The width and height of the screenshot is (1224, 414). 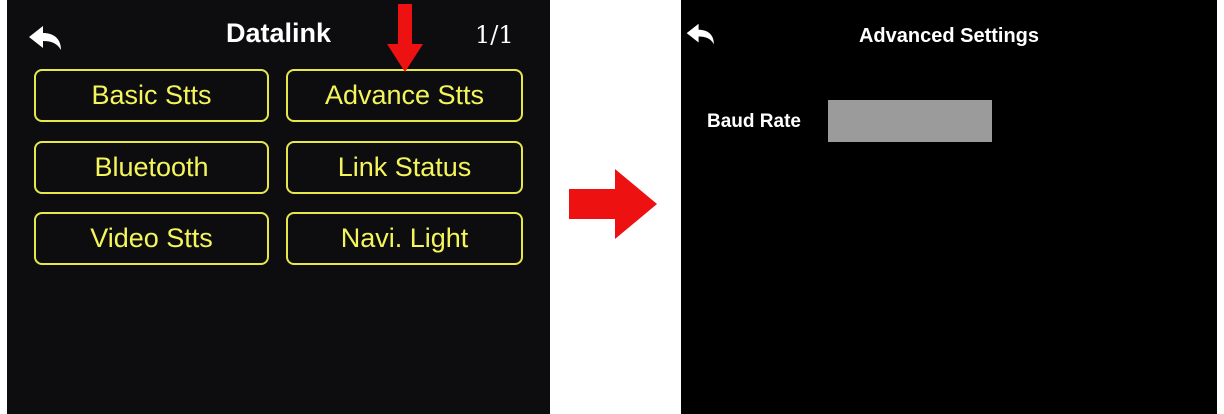 I want to click on basic-settings-button: Basic Stts, so click(x=151, y=95).